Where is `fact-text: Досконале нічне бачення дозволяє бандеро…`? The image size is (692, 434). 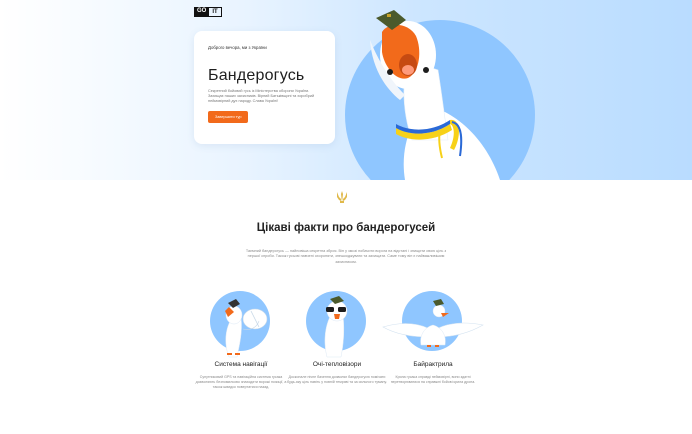
fact-text: Досконале нічне бачення дозволяє бандеро… is located at coordinates (337, 379).